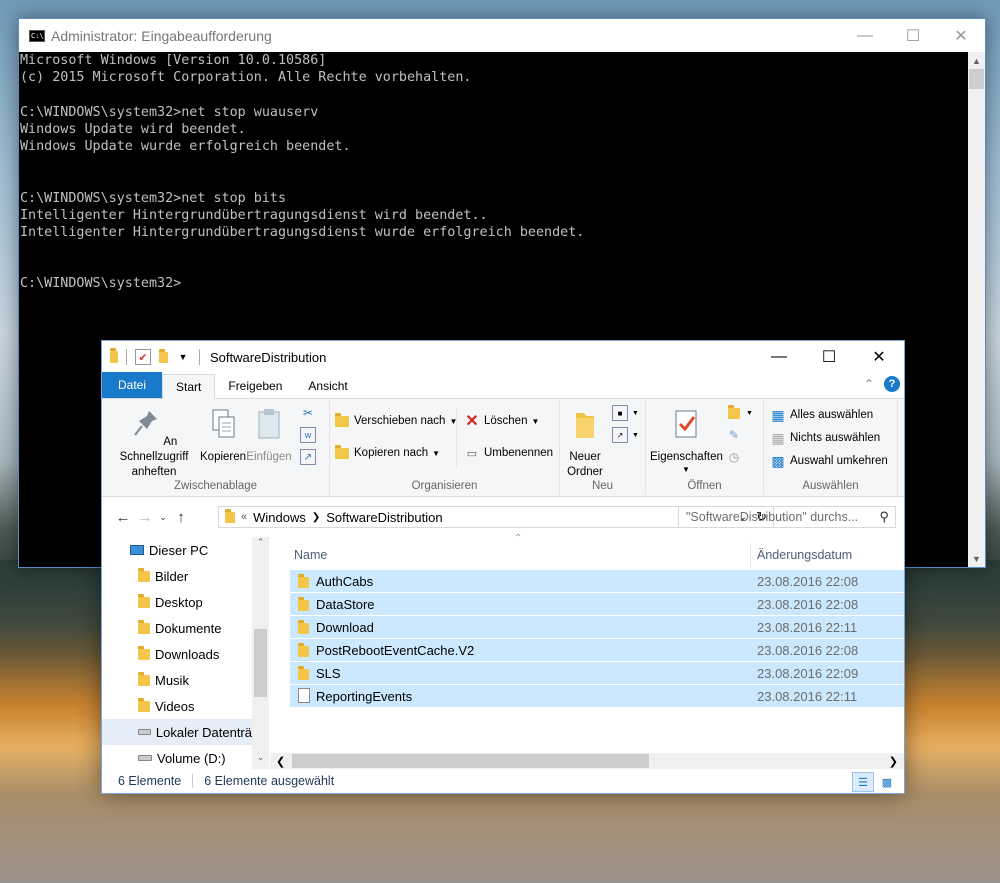  I want to click on paste-button: Einfügen, so click(269, 436).